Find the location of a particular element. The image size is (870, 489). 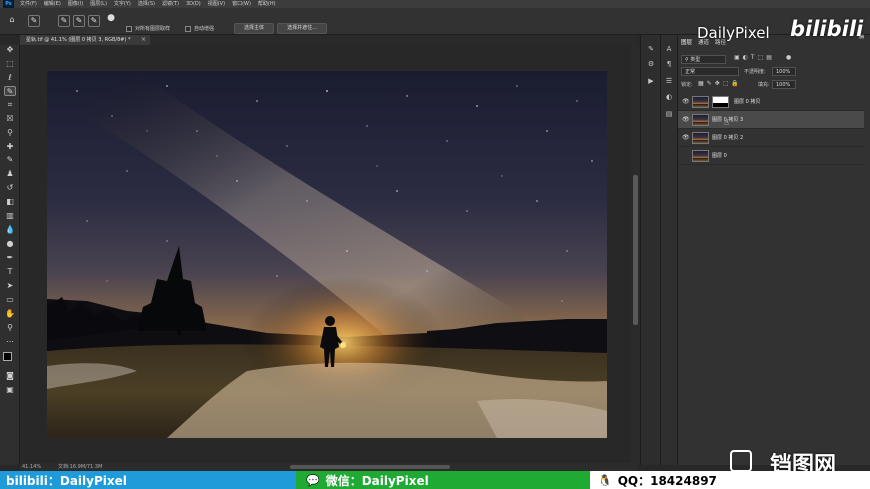

home-icon: ⌂ is located at coordinates (12, 21).